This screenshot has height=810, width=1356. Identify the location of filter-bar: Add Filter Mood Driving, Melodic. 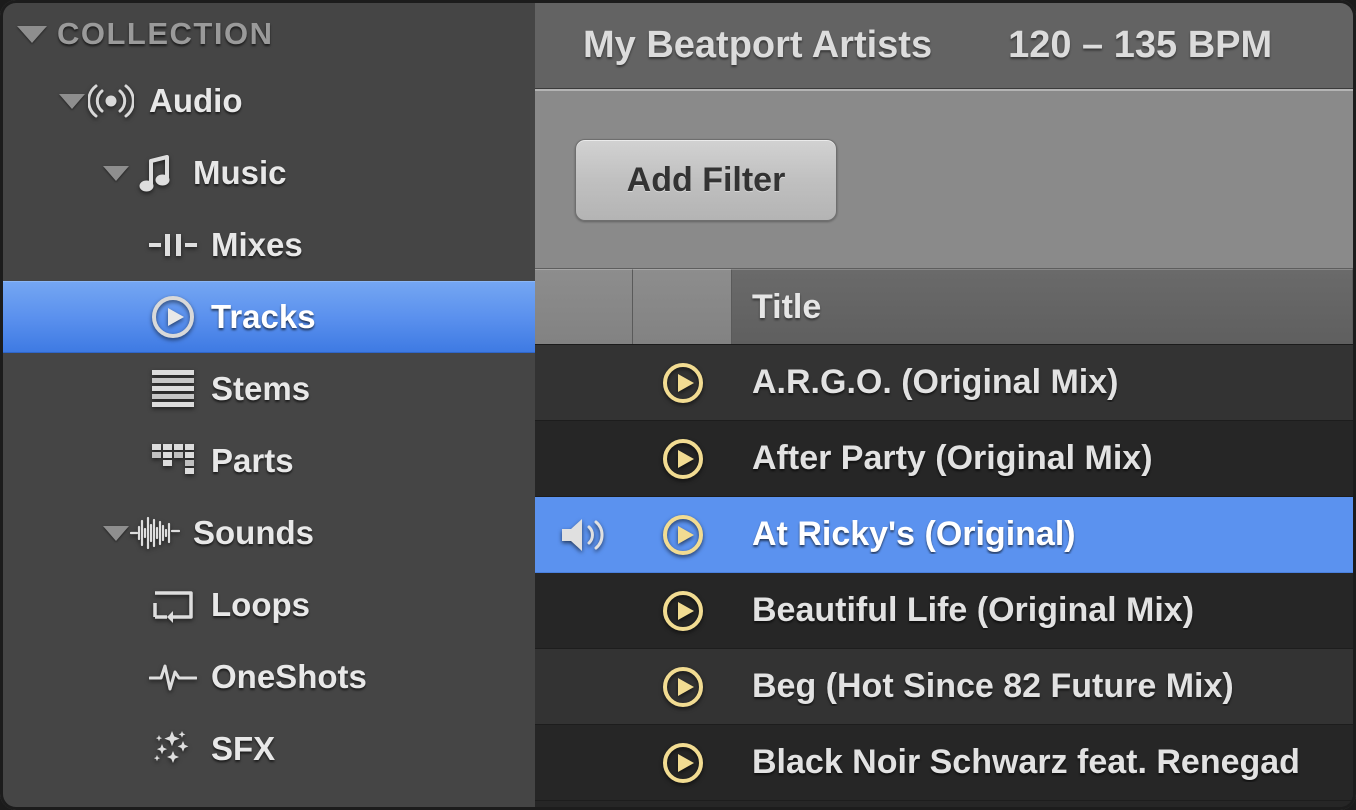
(944, 179).